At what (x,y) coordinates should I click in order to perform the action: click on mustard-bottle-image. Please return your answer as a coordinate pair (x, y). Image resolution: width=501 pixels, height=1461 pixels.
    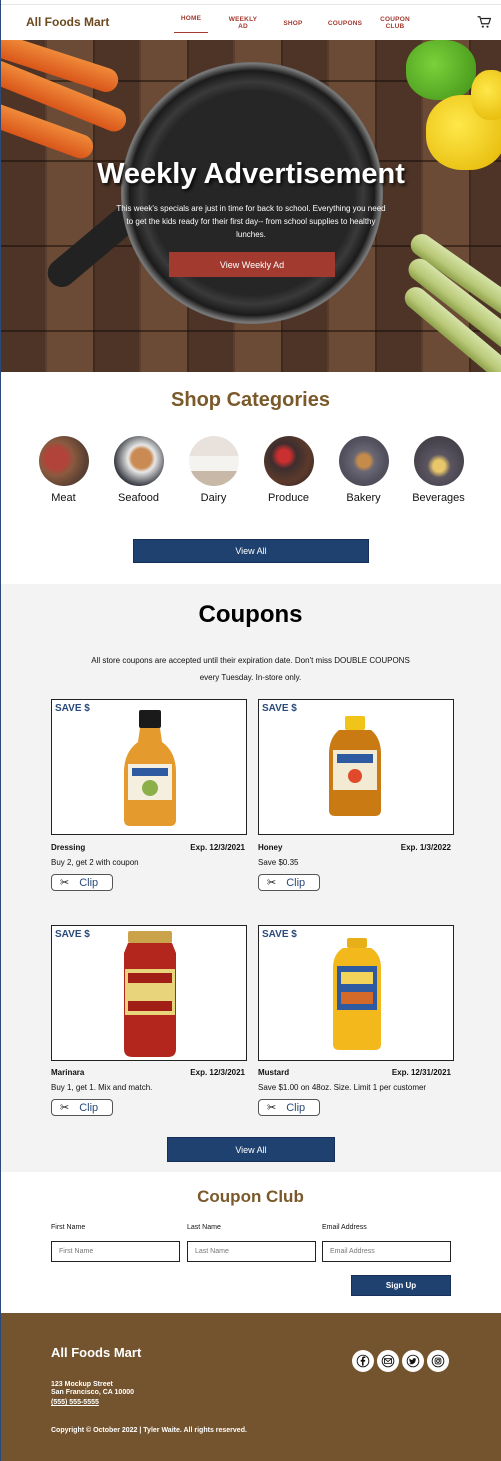
    Looking at the image, I should click on (357, 994).